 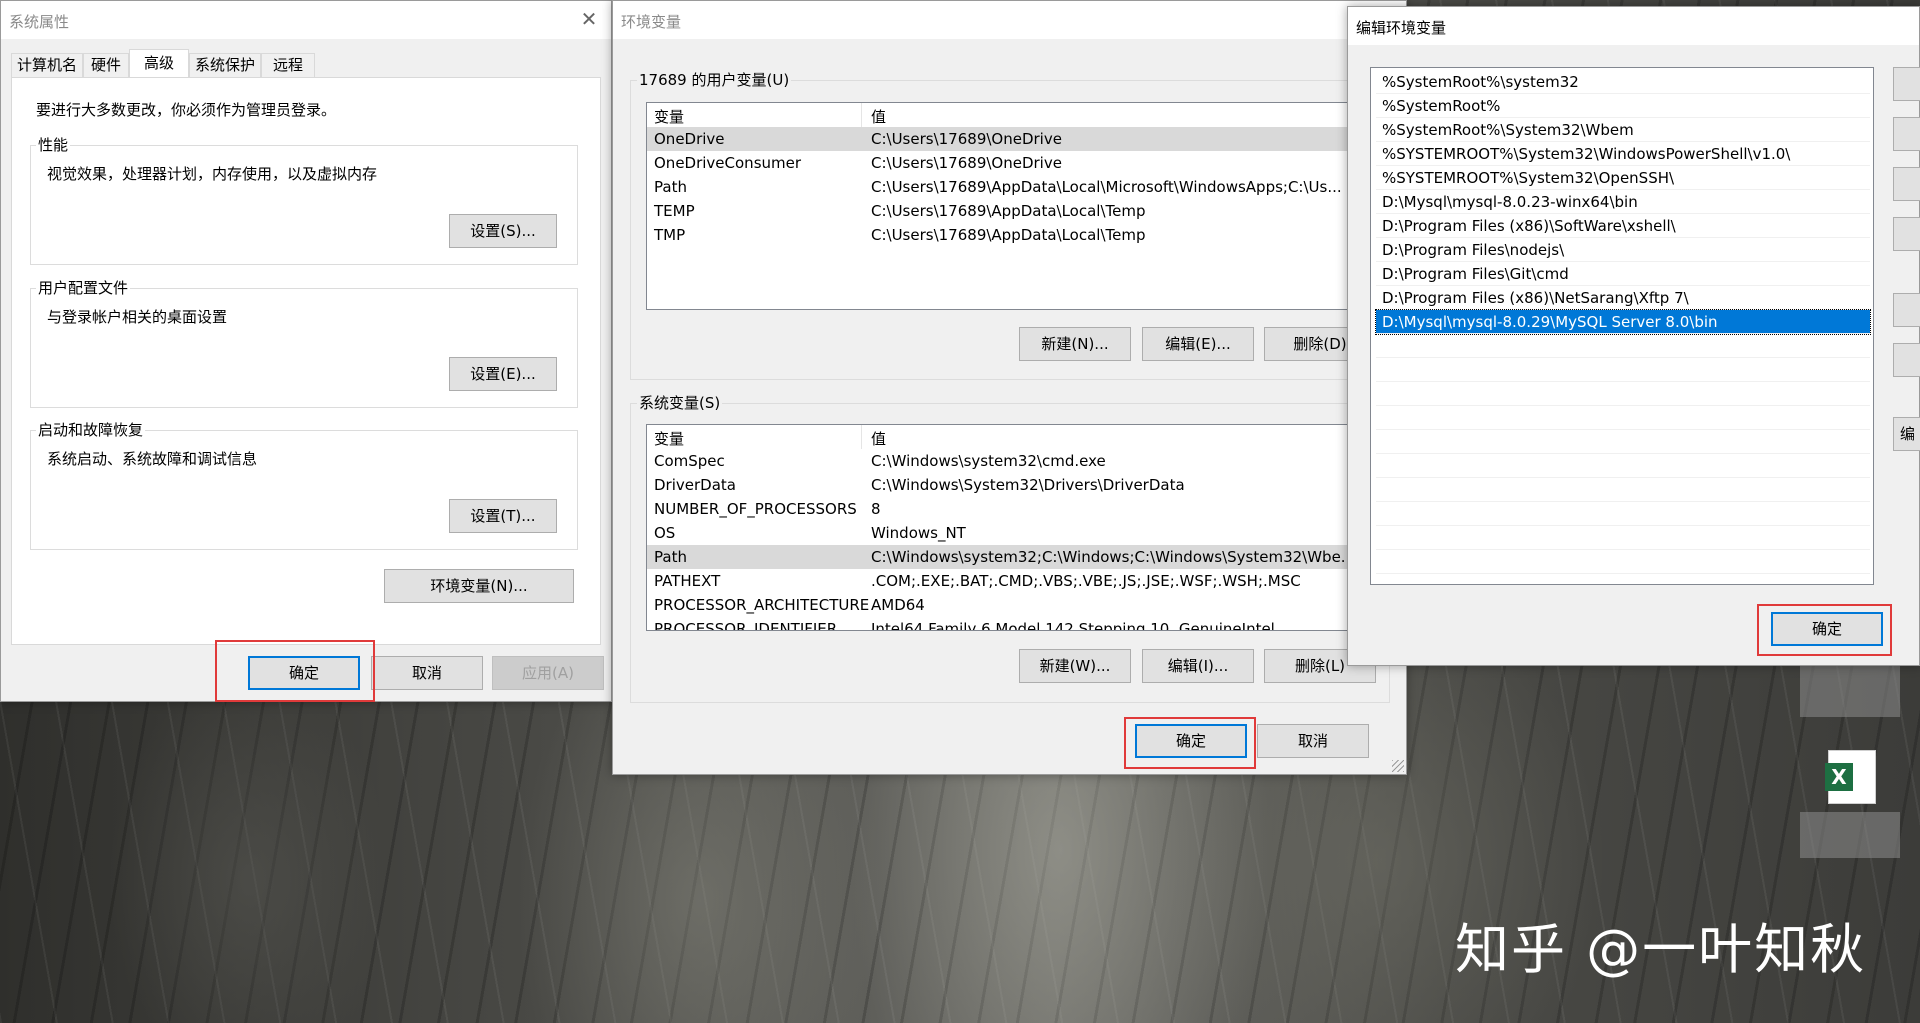 I want to click on list-item: %SystemRoot%\System32\Wbem, so click(x=1623, y=130).